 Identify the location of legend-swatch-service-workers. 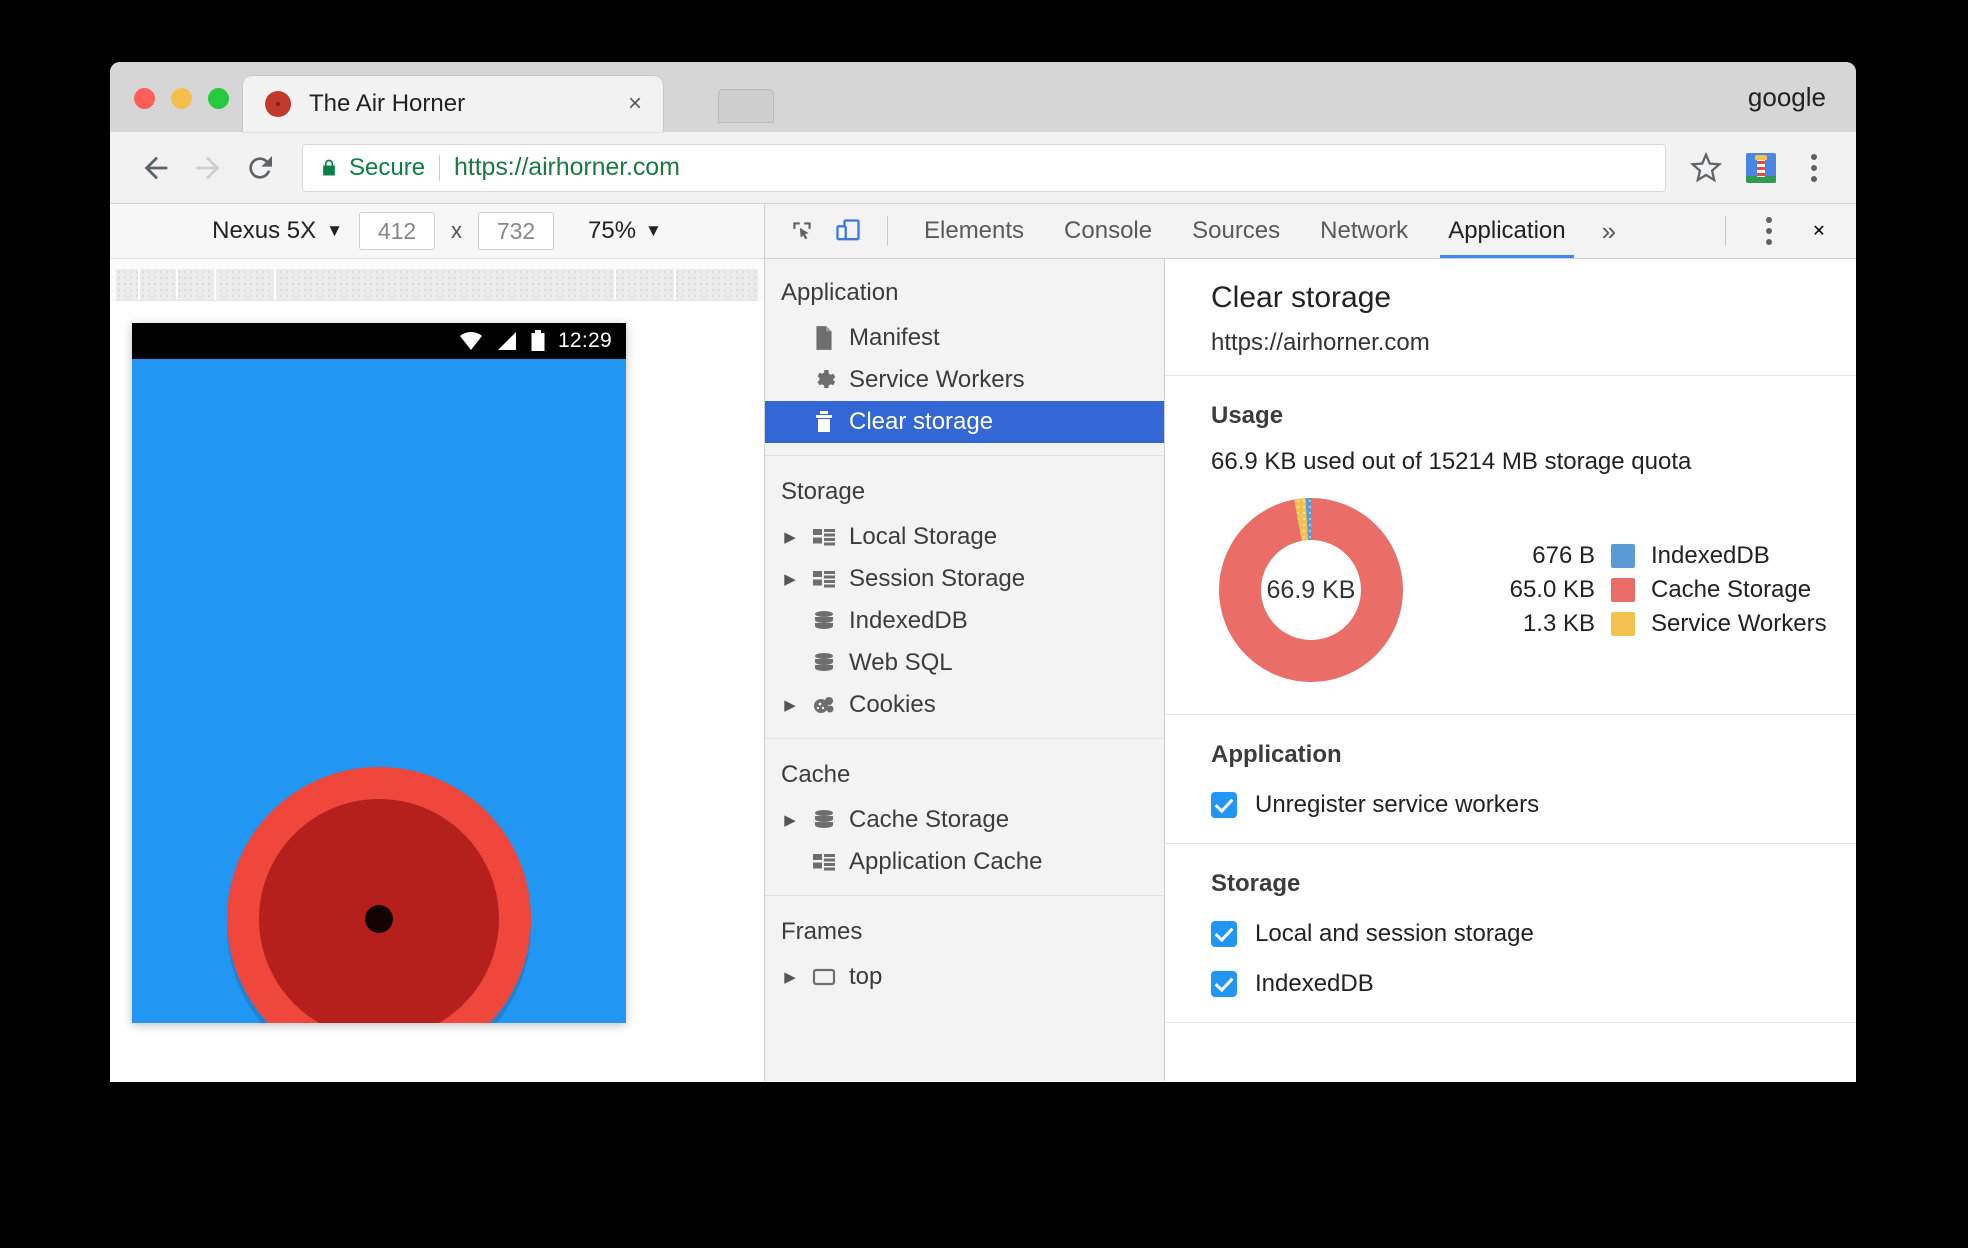
(1623, 624).